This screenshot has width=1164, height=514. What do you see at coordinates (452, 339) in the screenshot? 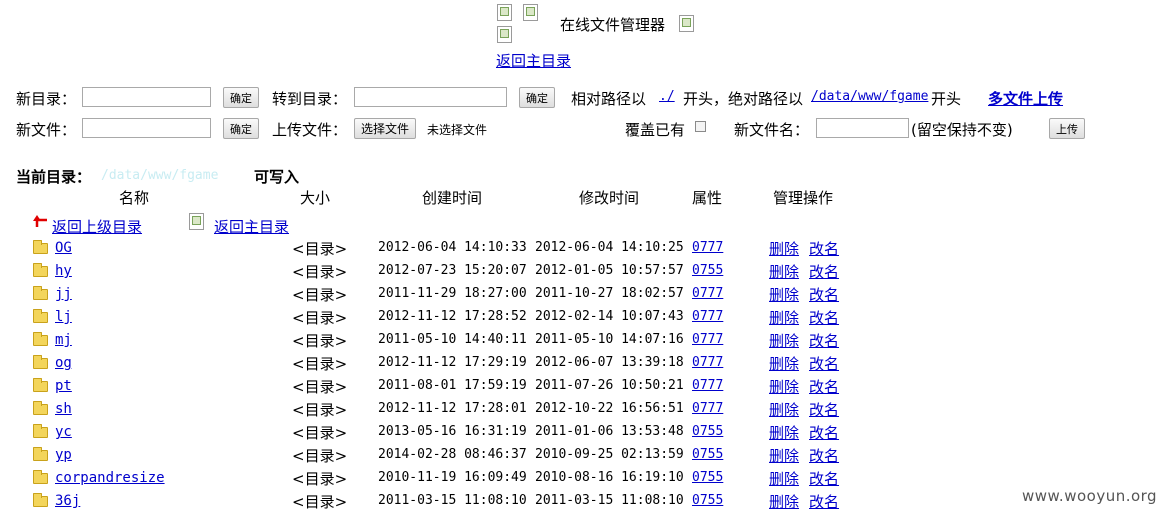
I see `ctime-cell: 2011-05-10 14:40:11` at bounding box center [452, 339].